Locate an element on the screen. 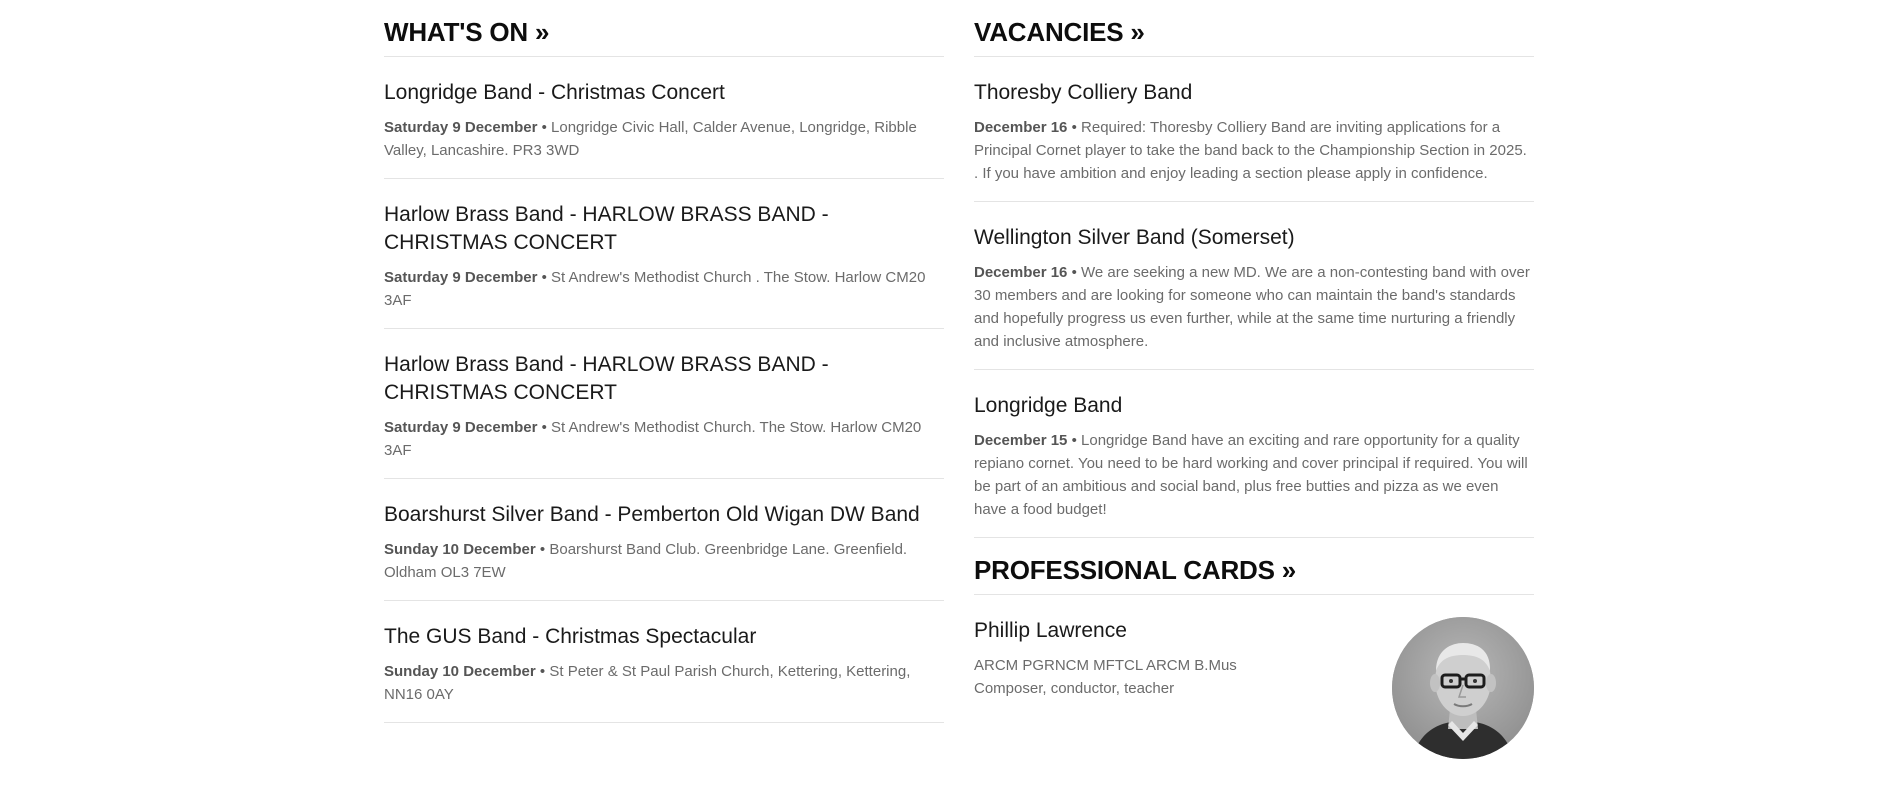 This screenshot has width=1903, height=787. vacancy-title: Longridge Band is located at coordinates (1254, 406).